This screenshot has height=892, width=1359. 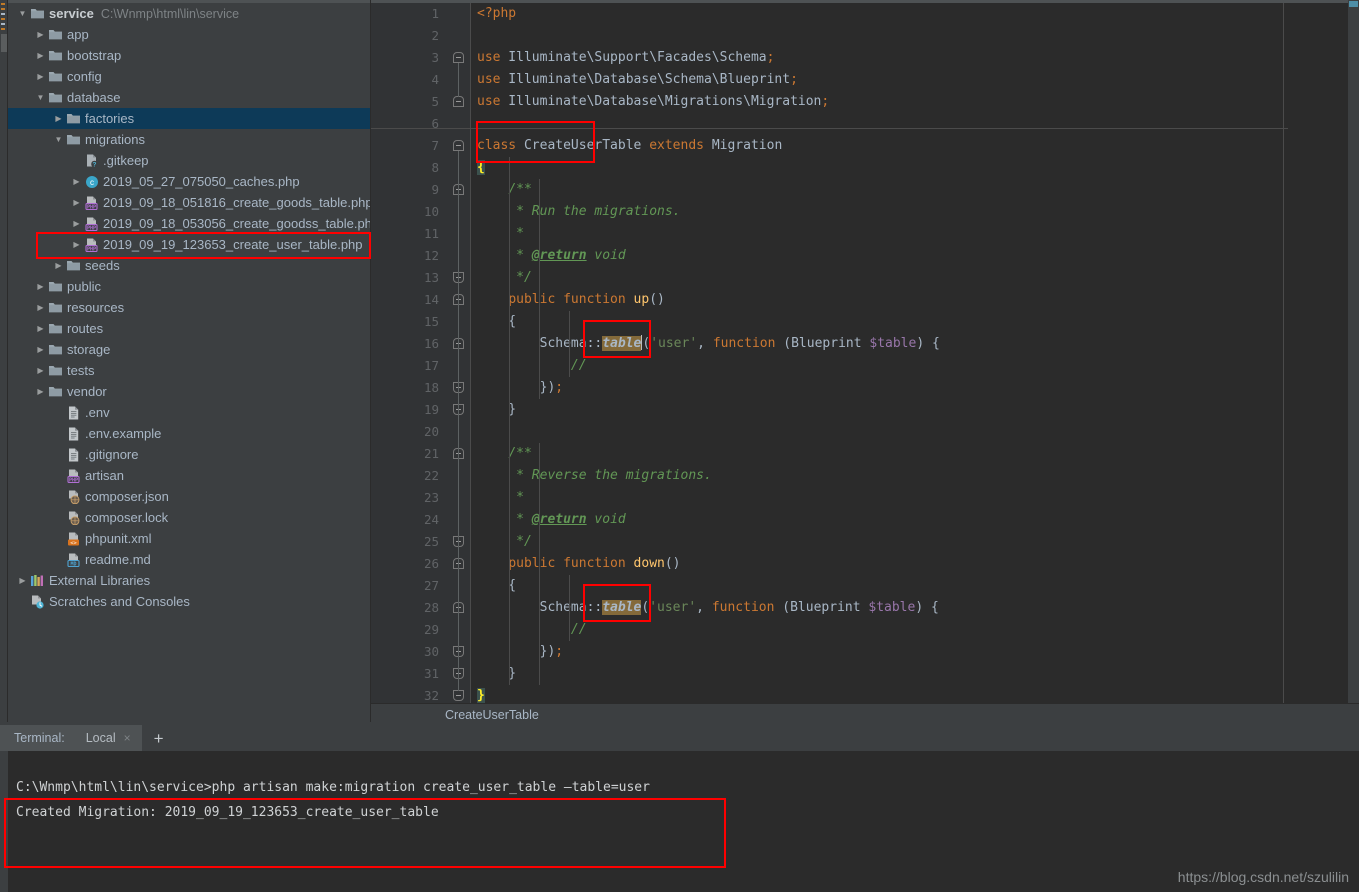 What do you see at coordinates (189, 139) in the screenshot?
I see `tree-row-migrations: ▼ migrations` at bounding box center [189, 139].